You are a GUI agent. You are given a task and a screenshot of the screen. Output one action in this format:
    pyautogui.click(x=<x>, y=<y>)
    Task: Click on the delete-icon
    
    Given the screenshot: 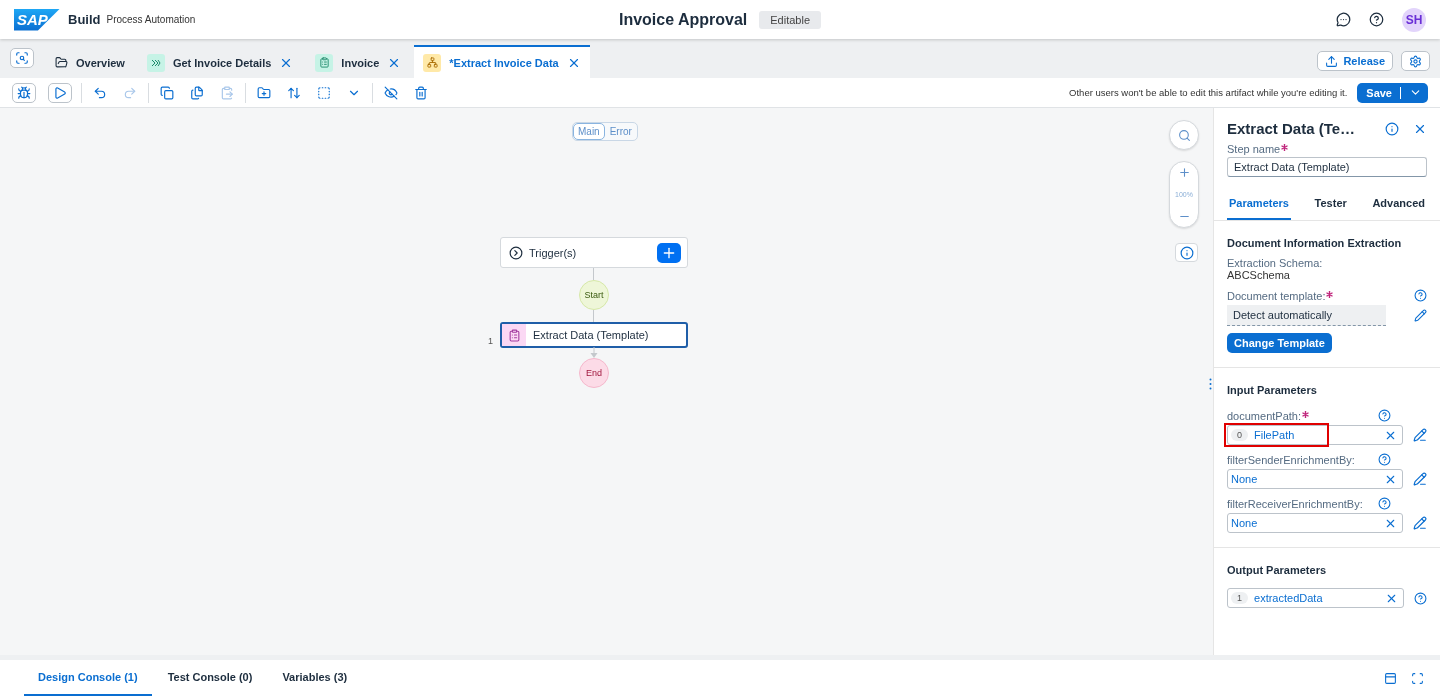 What is the action you would take?
    pyautogui.click(x=421, y=92)
    